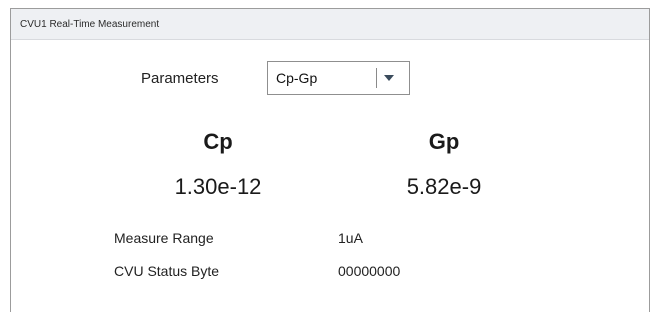 The width and height of the screenshot is (654, 312). What do you see at coordinates (350, 238) in the screenshot?
I see `measure-range-value: 1uA` at bounding box center [350, 238].